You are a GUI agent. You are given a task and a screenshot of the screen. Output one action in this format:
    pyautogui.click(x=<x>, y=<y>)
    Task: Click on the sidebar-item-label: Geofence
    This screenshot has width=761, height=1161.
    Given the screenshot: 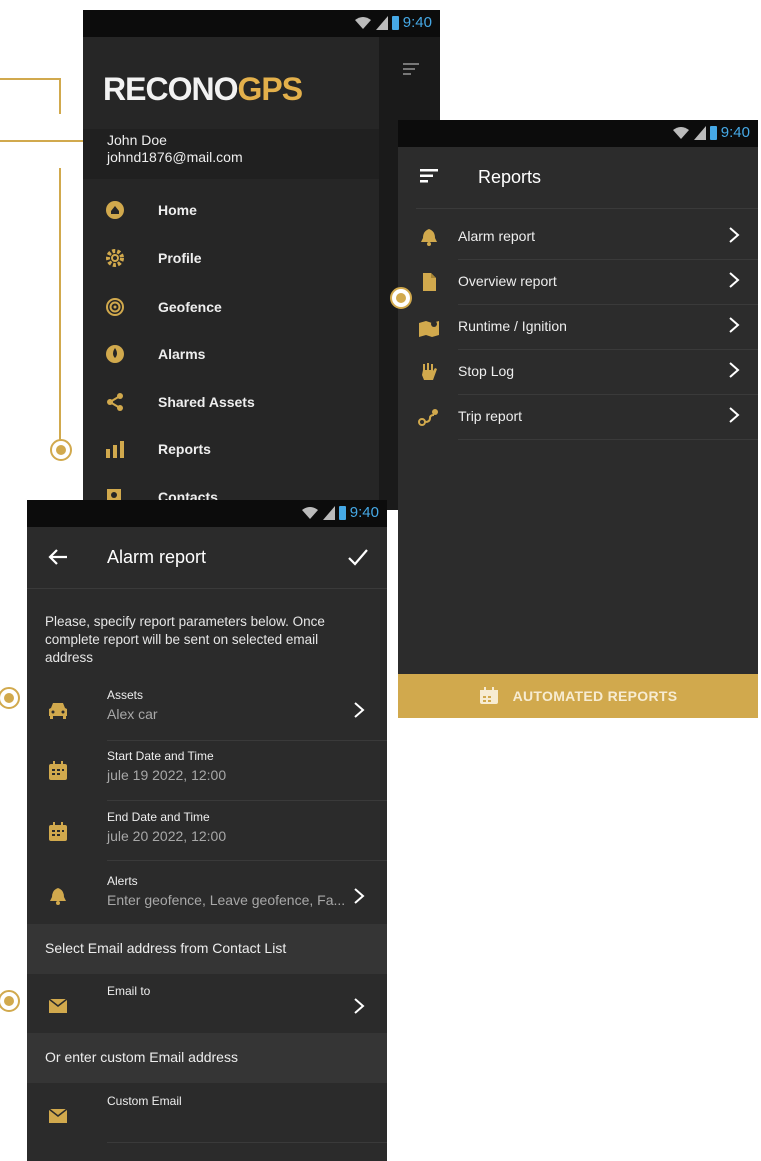 What is the action you would take?
    pyautogui.click(x=190, y=307)
    